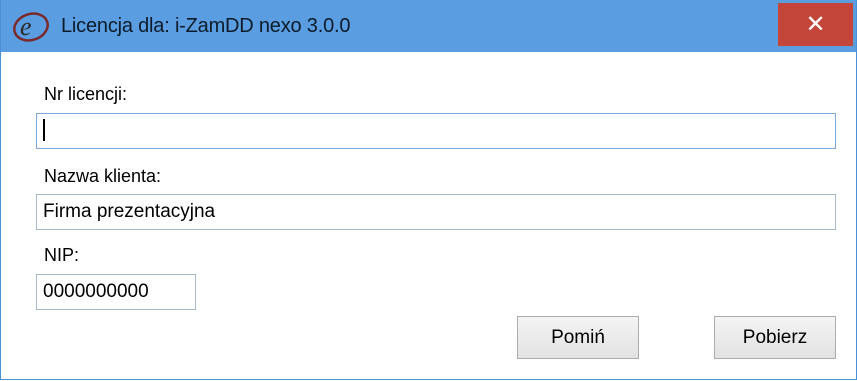  Describe the element at coordinates (103, 176) in the screenshot. I see `client-name-label: Nazwa klienta:` at that location.